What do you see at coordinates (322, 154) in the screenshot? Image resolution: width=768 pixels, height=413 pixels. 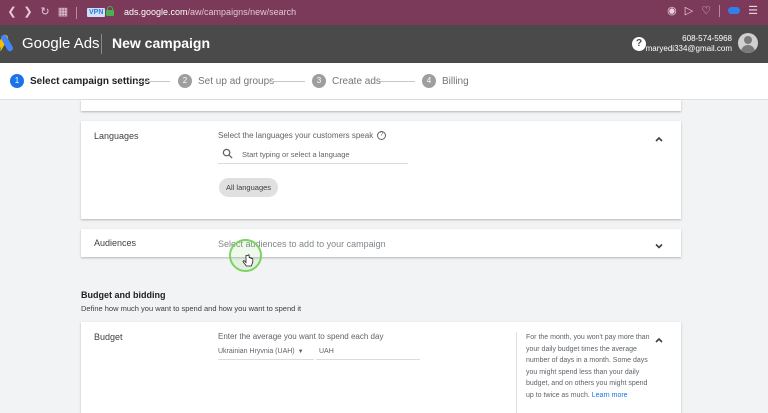 I see `language-search-input` at bounding box center [322, 154].